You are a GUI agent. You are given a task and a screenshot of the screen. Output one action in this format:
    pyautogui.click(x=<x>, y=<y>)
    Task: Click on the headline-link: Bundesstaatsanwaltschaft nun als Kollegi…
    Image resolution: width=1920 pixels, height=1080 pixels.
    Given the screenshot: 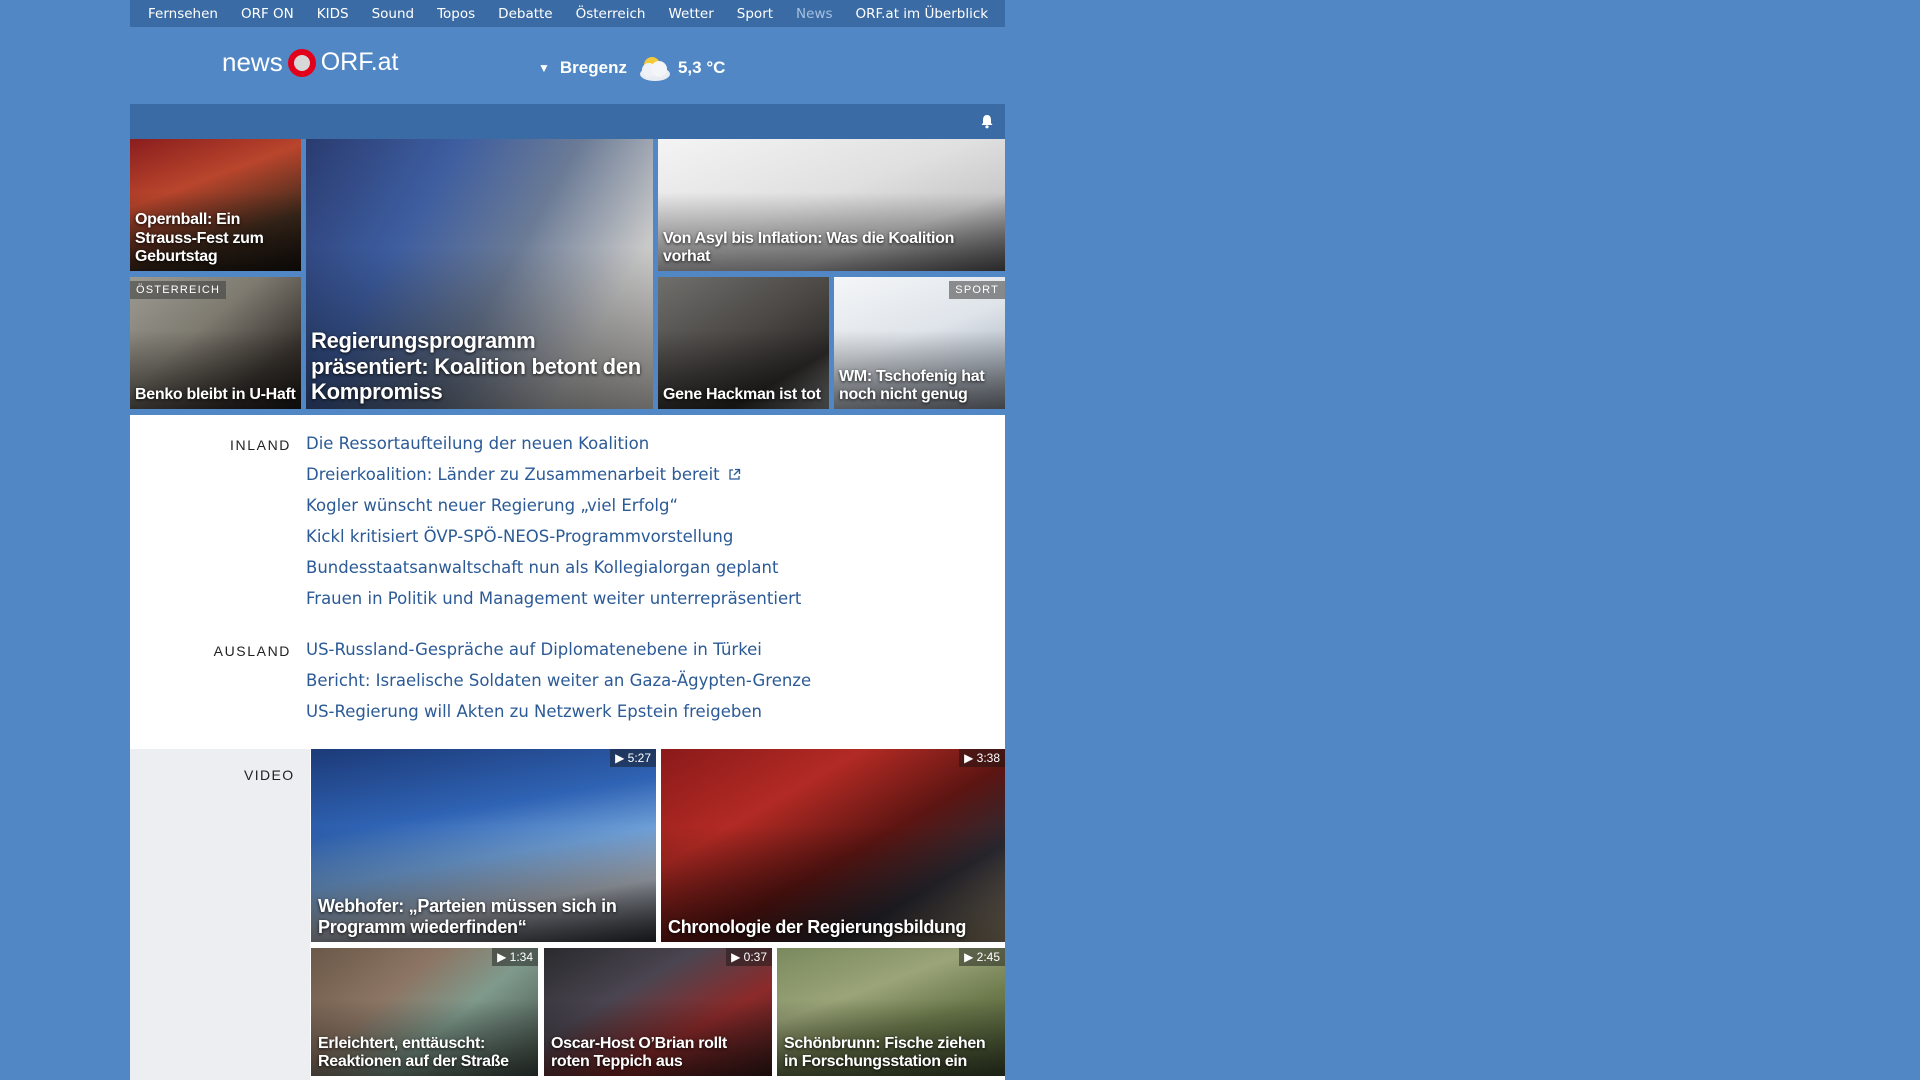 What is the action you would take?
    pyautogui.click(x=542, y=567)
    